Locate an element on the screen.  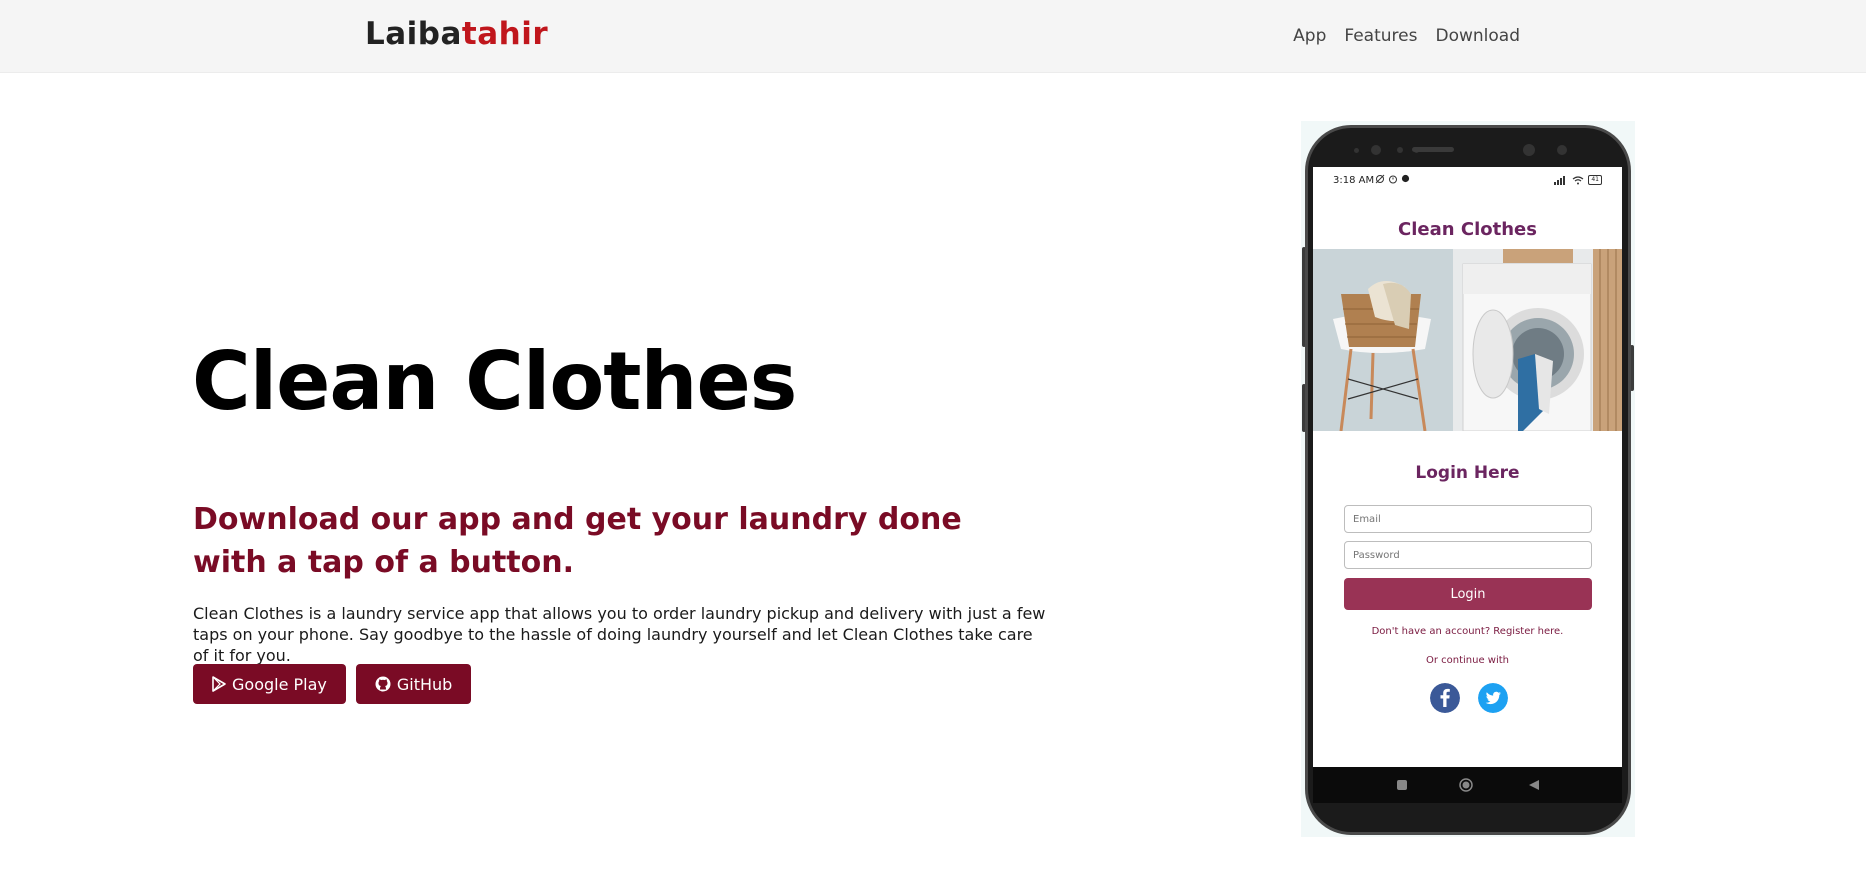
status-notification-icons is located at coordinates (1392, 179).